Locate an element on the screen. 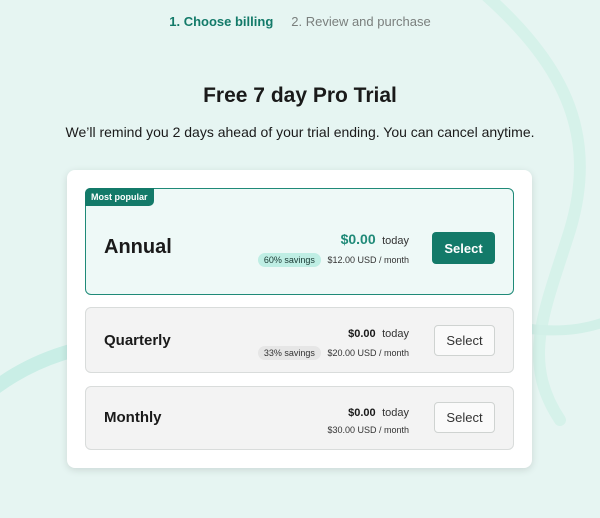 Image resolution: width=600 pixels, height=518 pixels. savings-badge: 60% savings is located at coordinates (289, 260).